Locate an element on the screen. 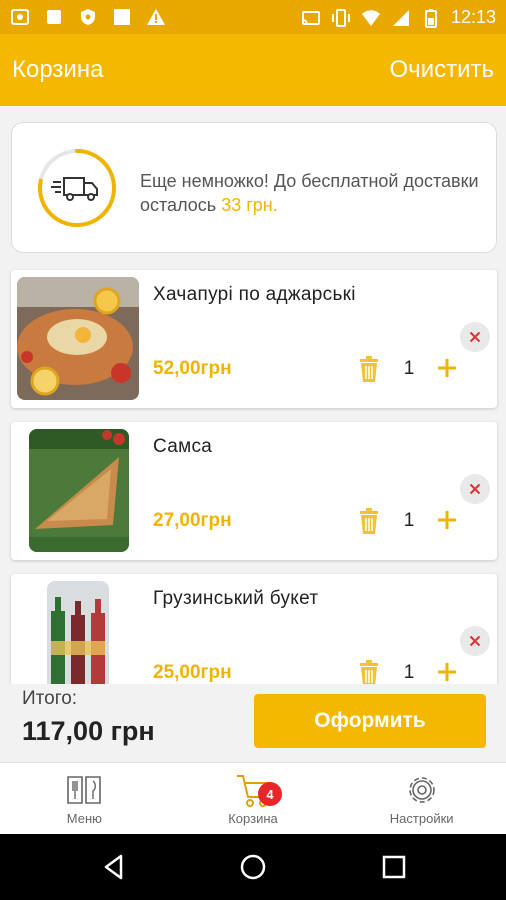  product-name: Самса is located at coordinates (183, 446).